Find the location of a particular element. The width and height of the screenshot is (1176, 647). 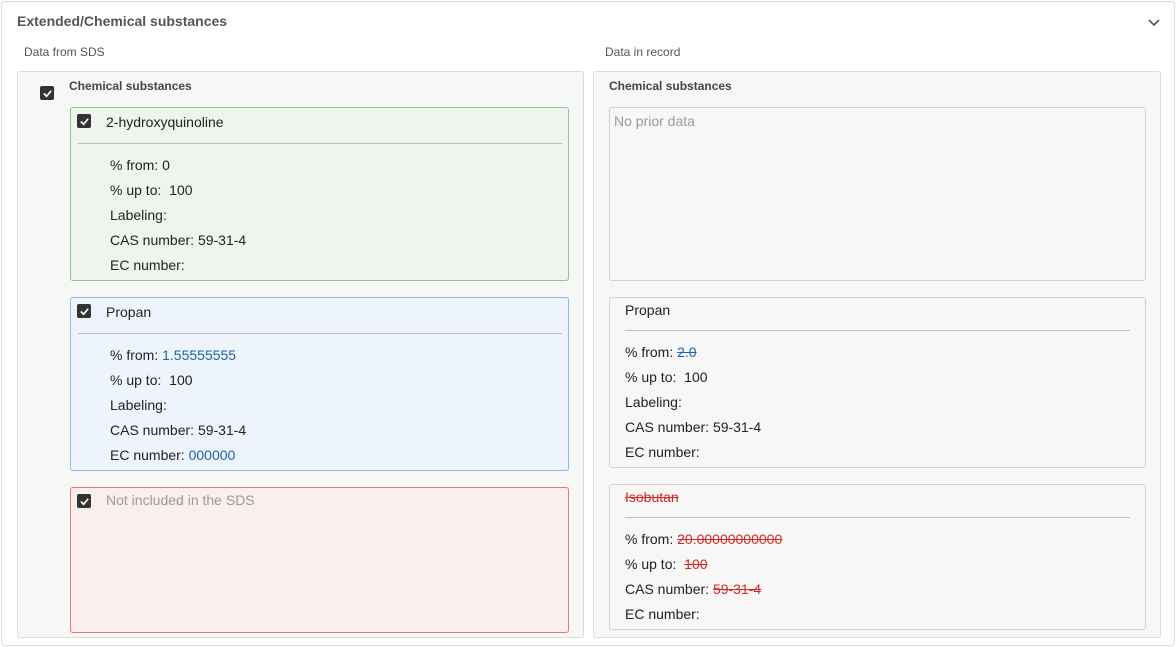

substance-card-removed: Not included in the SDS is located at coordinates (319, 560).